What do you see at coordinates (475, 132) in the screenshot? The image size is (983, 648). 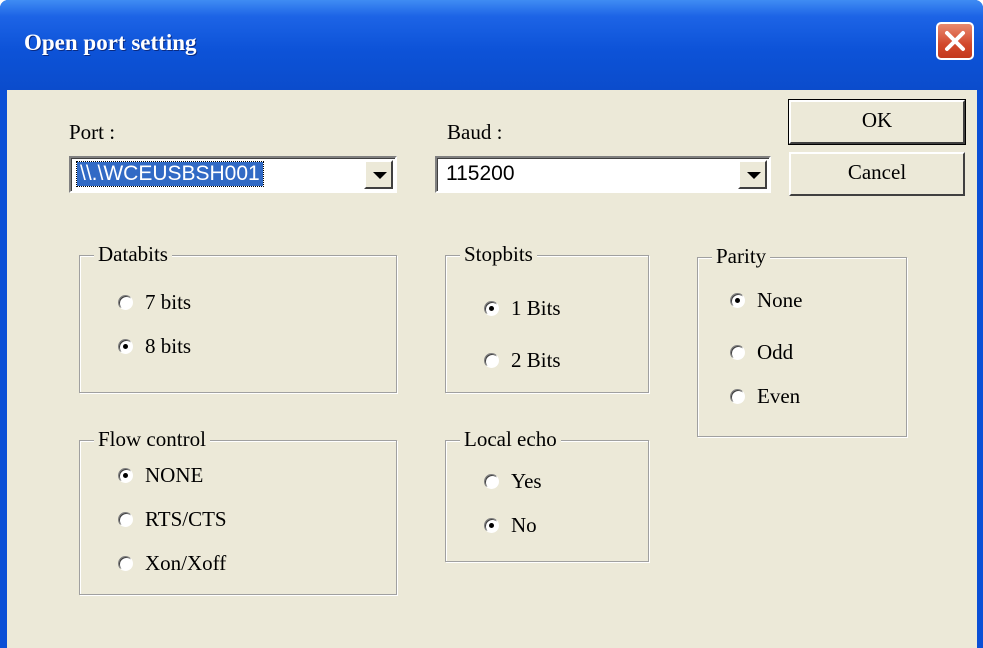 I see `baud-label: Baud :` at bounding box center [475, 132].